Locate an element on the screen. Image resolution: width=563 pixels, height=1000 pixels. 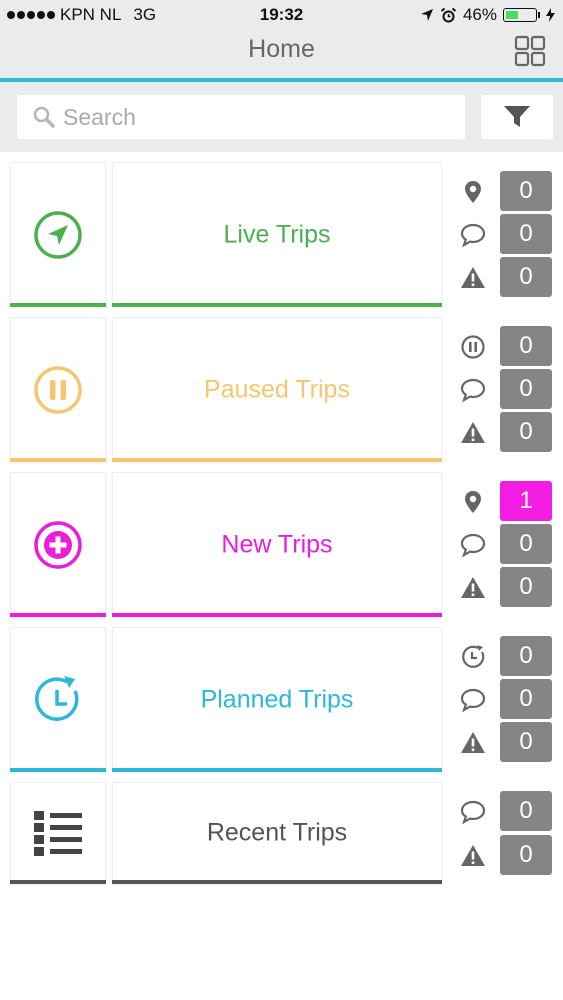
recent-trips-label: Recent Trips is located at coordinates (277, 832).